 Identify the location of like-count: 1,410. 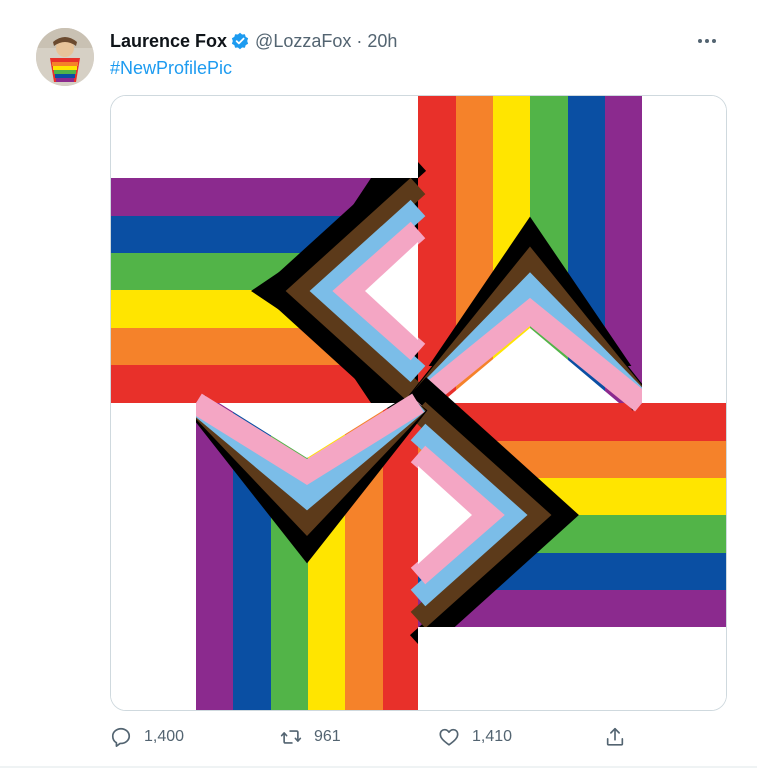
(492, 736).